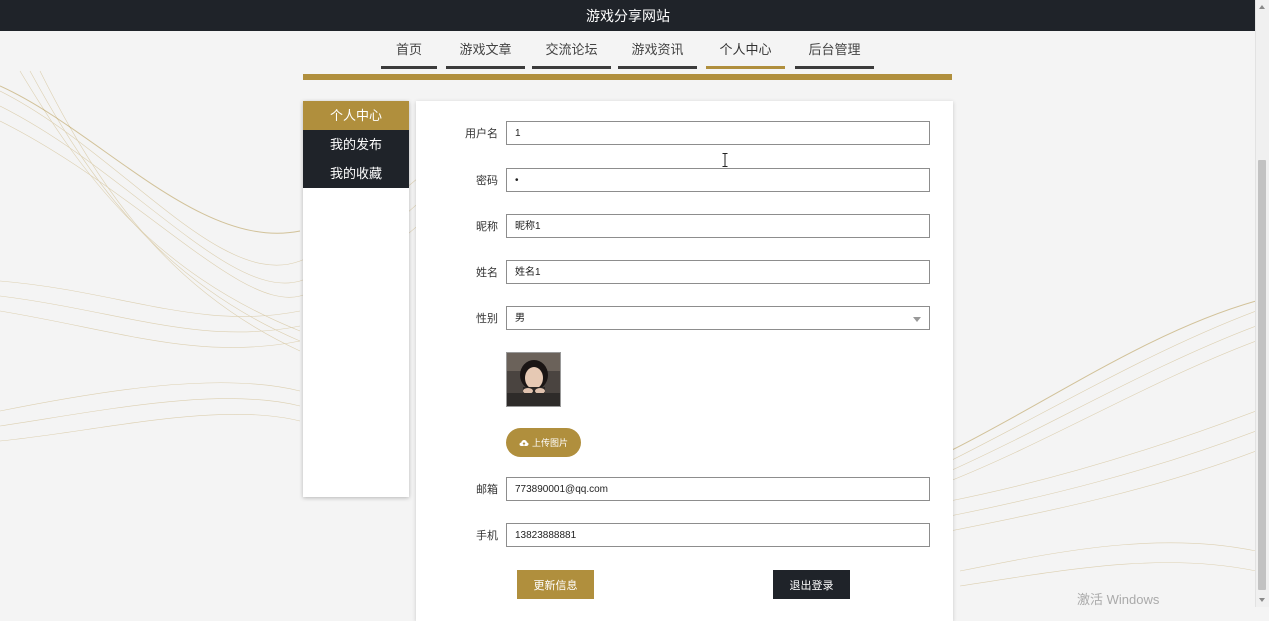 The image size is (1269, 621). What do you see at coordinates (487, 536) in the screenshot?
I see `phone-label: 手机` at bounding box center [487, 536].